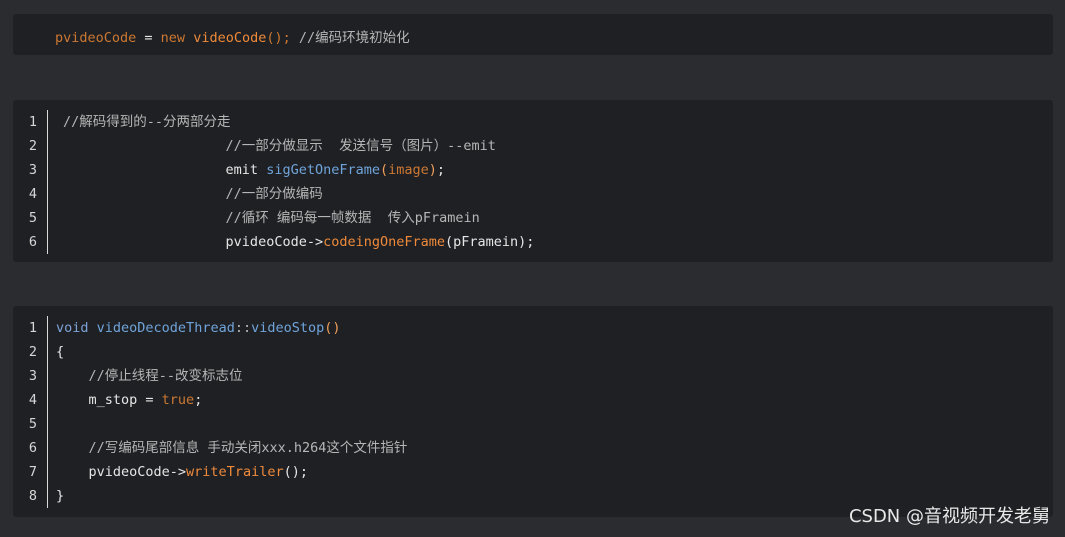 Image resolution: width=1065 pixels, height=537 pixels. I want to click on code-token: void, so click(72, 328).